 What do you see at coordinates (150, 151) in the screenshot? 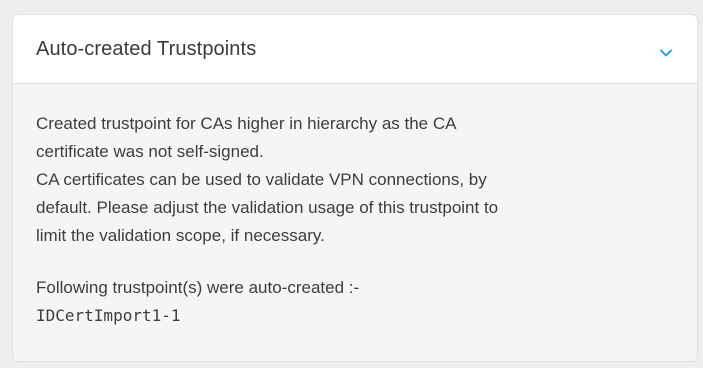
I see `message-line: certificate was not self-signed.` at bounding box center [150, 151].